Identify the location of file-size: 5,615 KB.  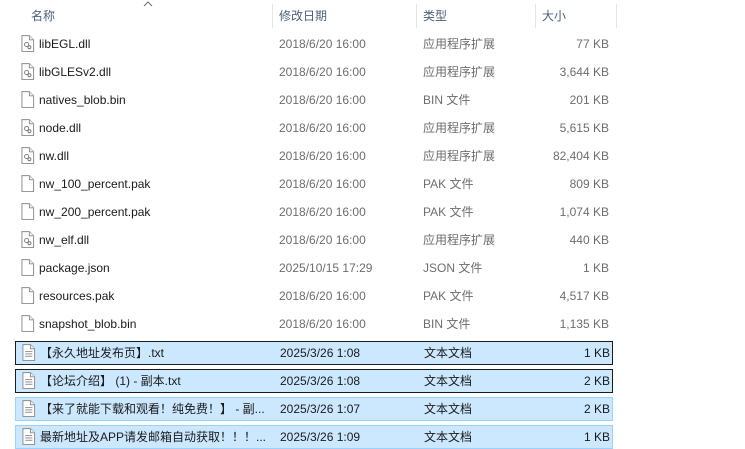
(584, 128).